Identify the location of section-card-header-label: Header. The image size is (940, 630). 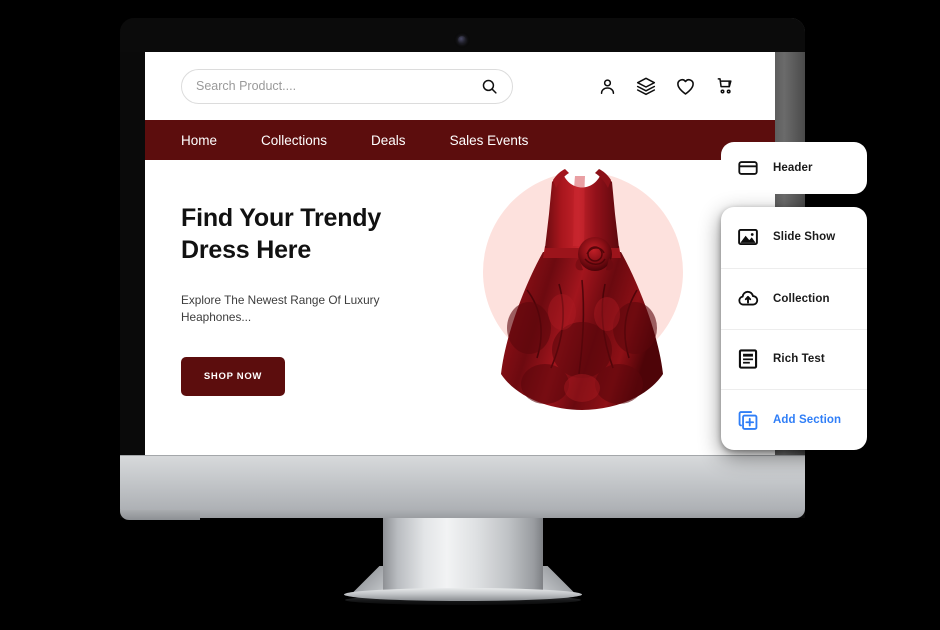
(793, 168).